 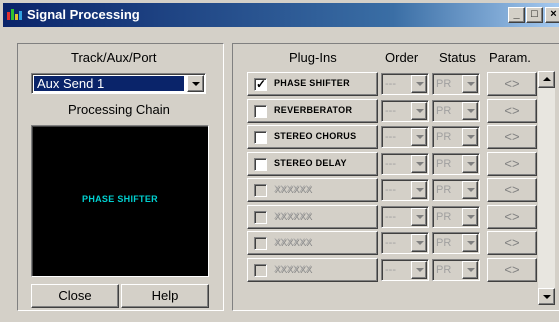 I want to click on vertical-scrollbar, so click(x=546, y=188).